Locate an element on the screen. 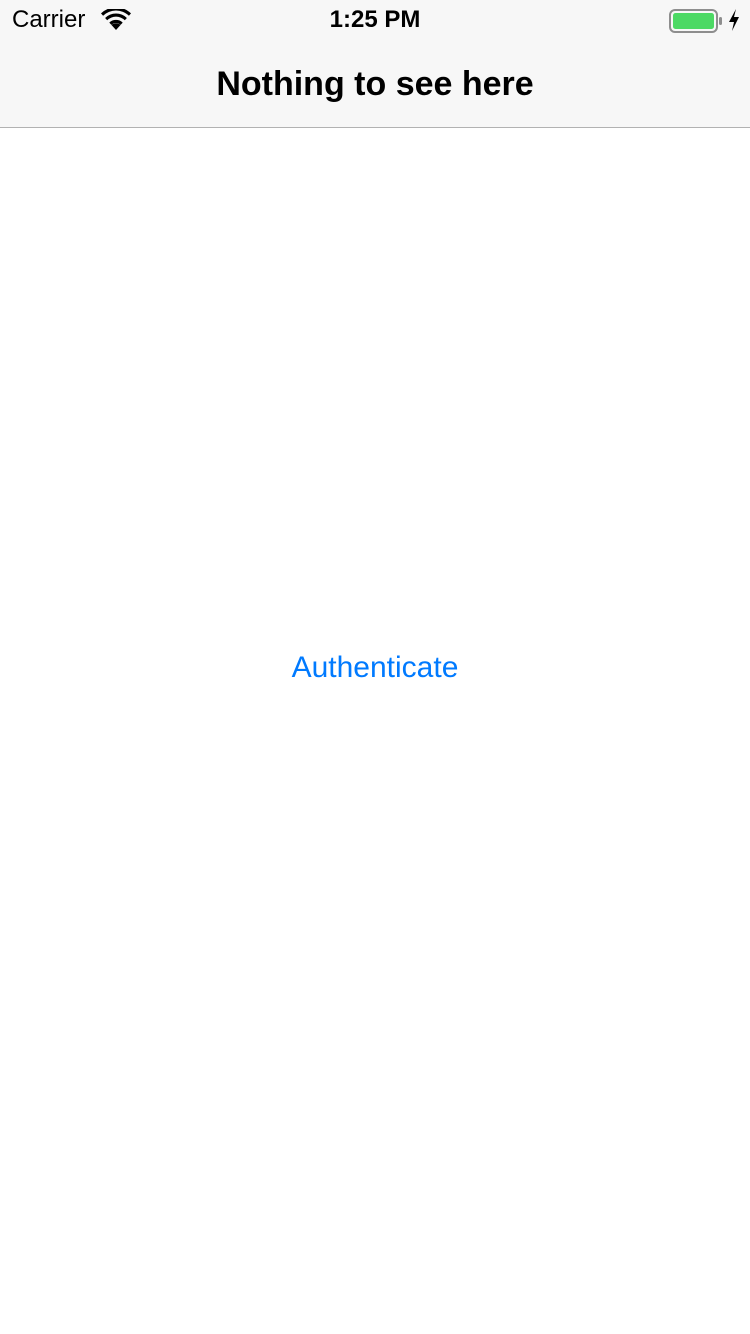  status-bar: Carrier 1:25 PM is located at coordinates (375, 20).